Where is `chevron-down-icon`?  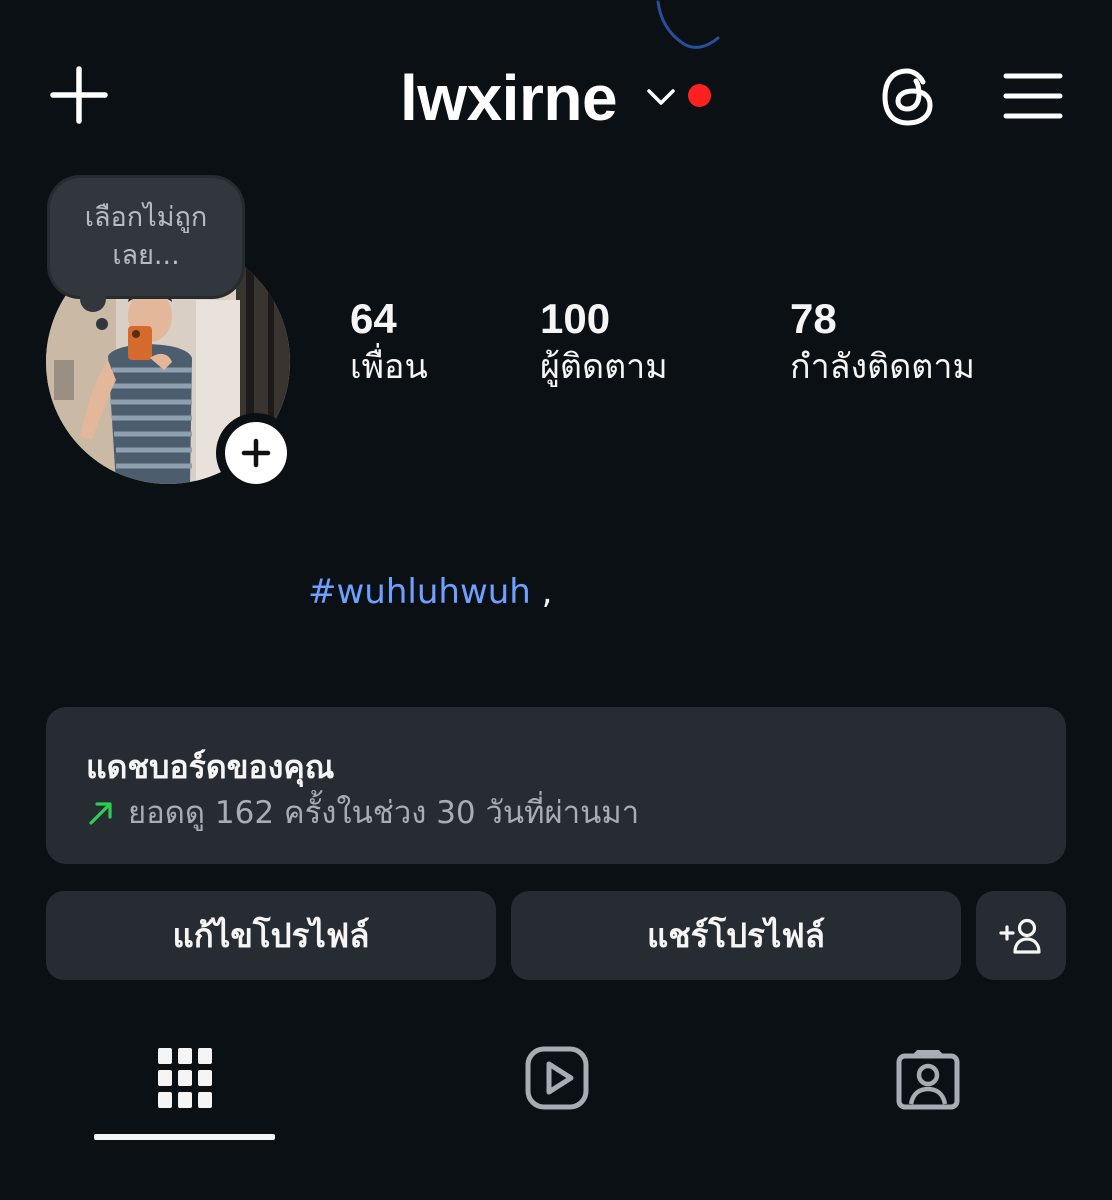
chevron-down-icon is located at coordinates (661, 97).